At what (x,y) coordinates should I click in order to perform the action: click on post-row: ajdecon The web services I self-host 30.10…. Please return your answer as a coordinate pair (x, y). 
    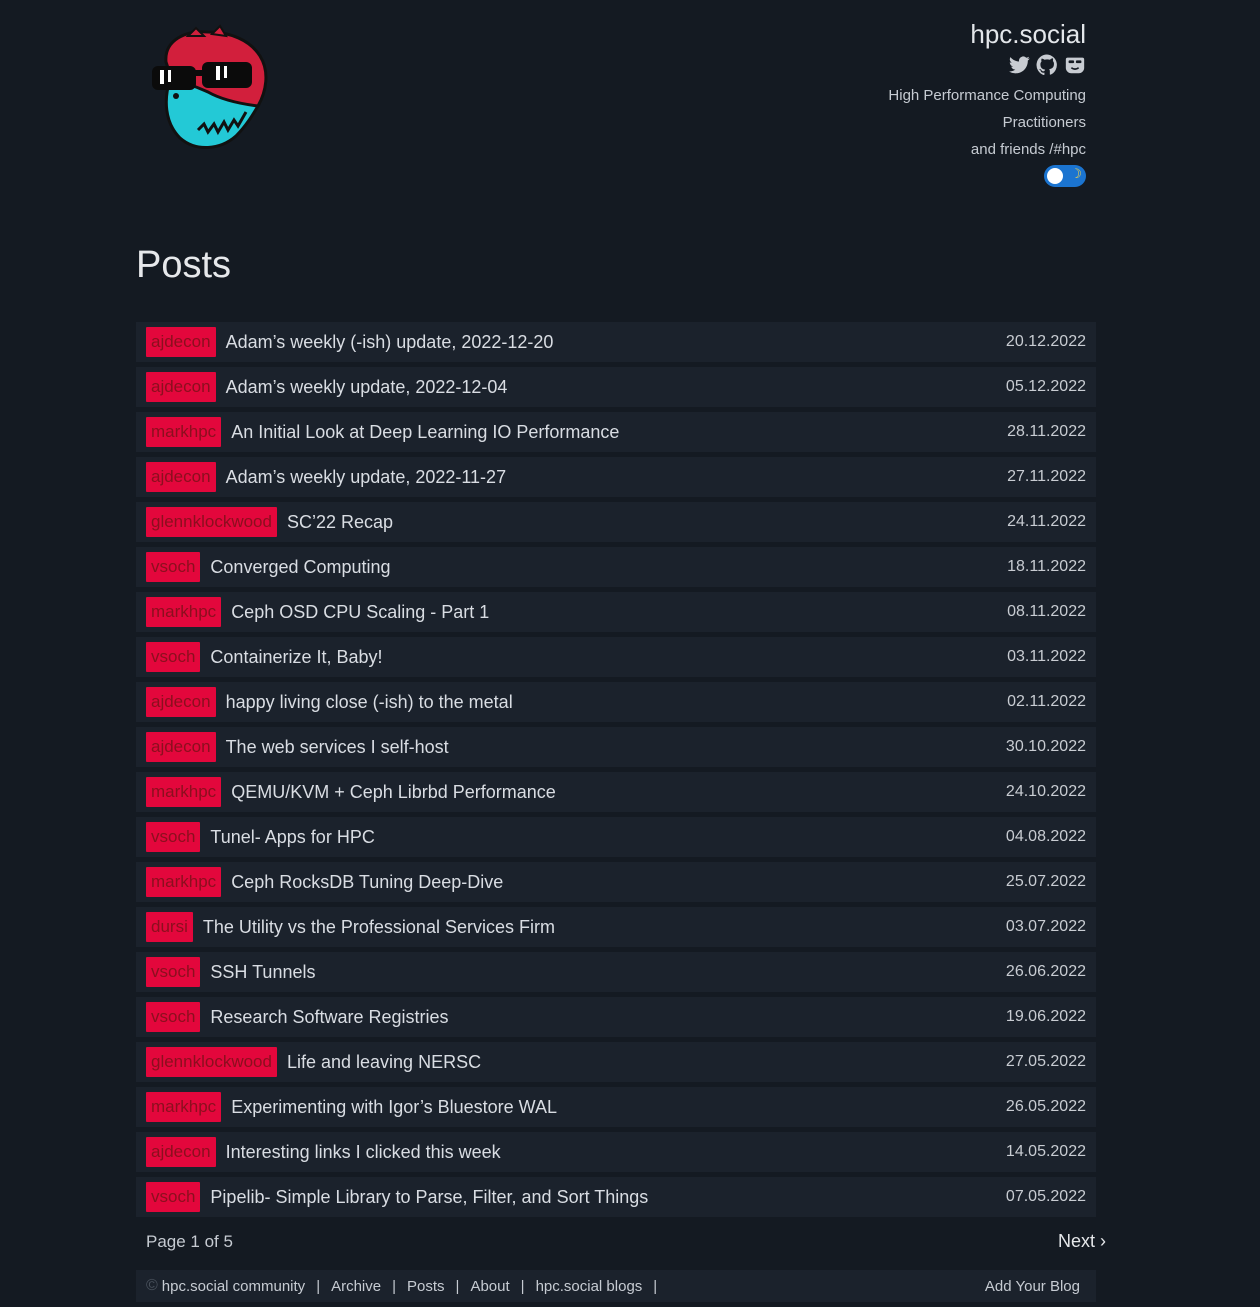
    Looking at the image, I should click on (616, 747).